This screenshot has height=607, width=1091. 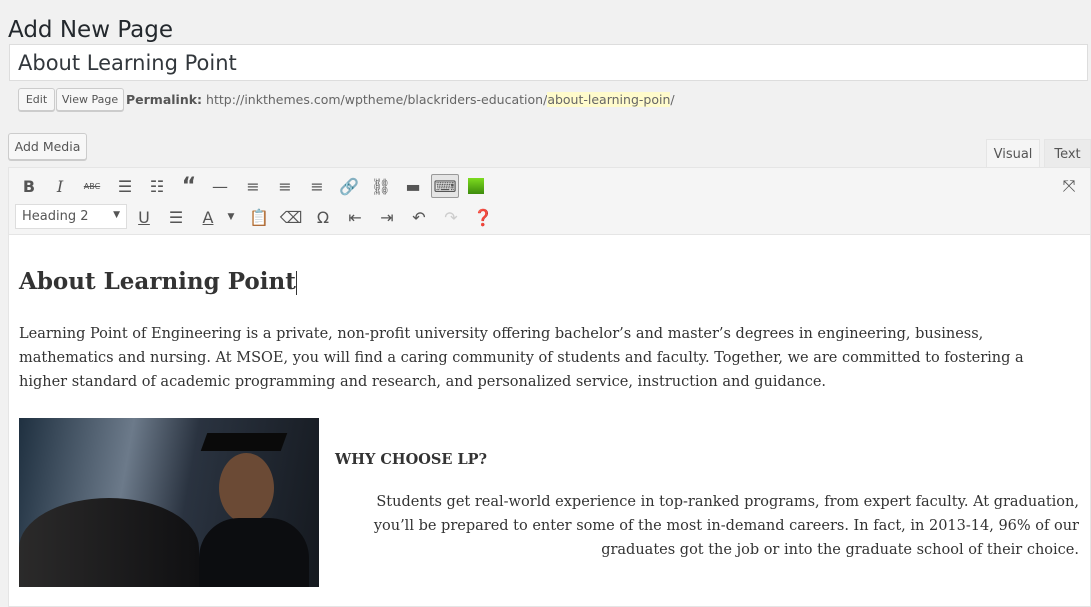 What do you see at coordinates (208, 217) in the screenshot?
I see `text-color-icon: A` at bounding box center [208, 217].